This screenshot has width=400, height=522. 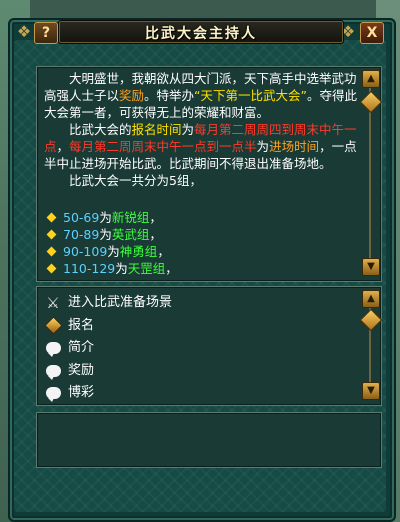 What do you see at coordinates (132, 95) in the screenshot?
I see `reward-highlight: 奖励` at bounding box center [132, 95].